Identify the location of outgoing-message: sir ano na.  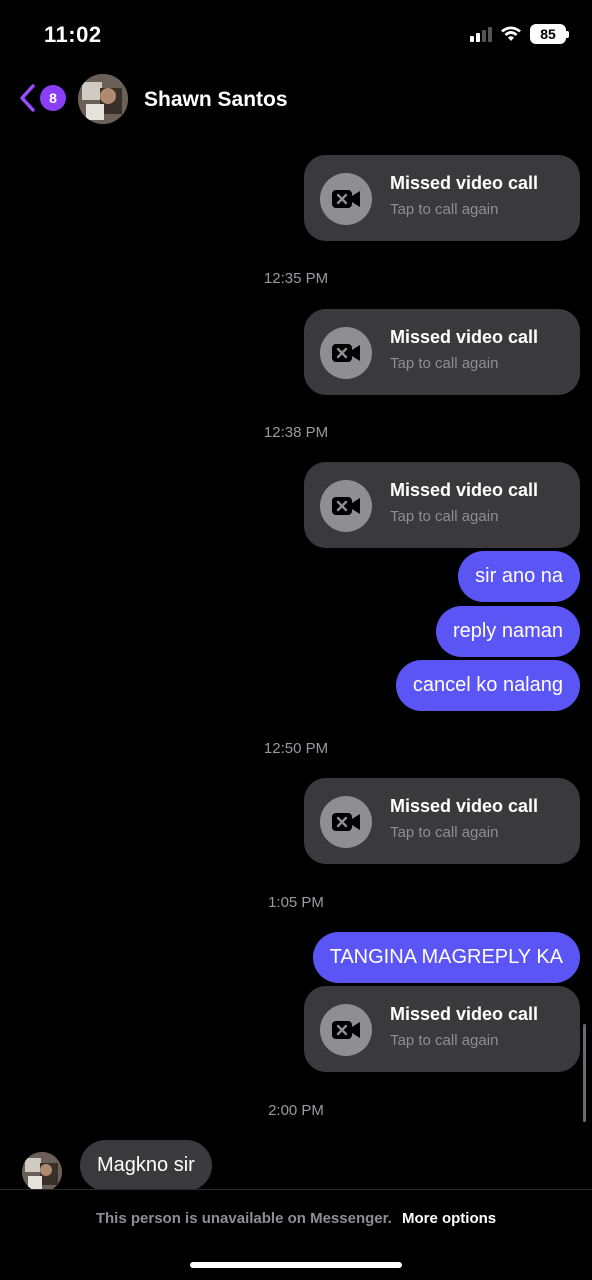
(519, 576).